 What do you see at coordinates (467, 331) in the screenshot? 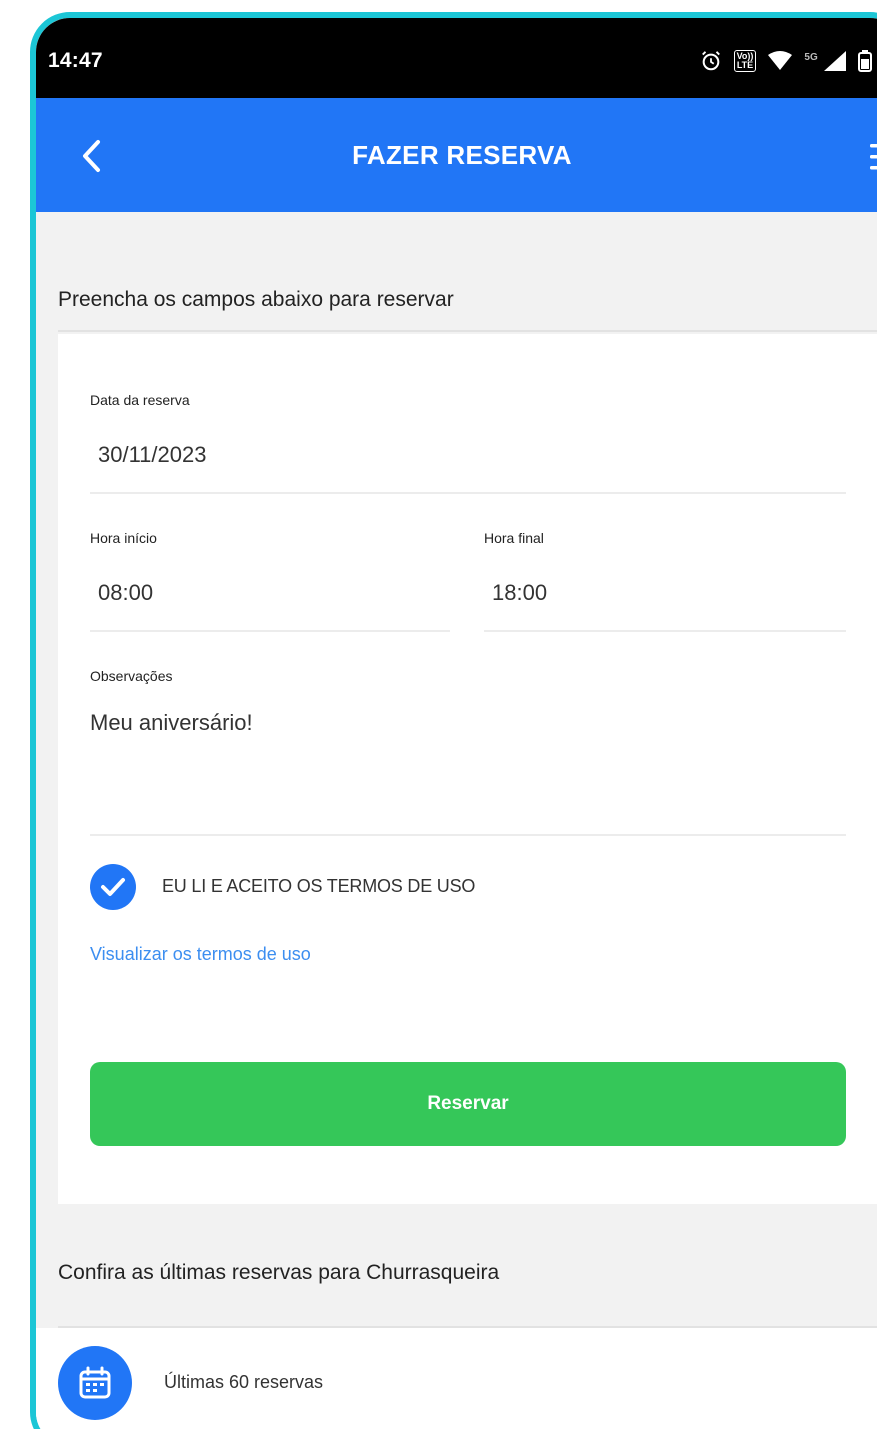
I see `section-divider` at bounding box center [467, 331].